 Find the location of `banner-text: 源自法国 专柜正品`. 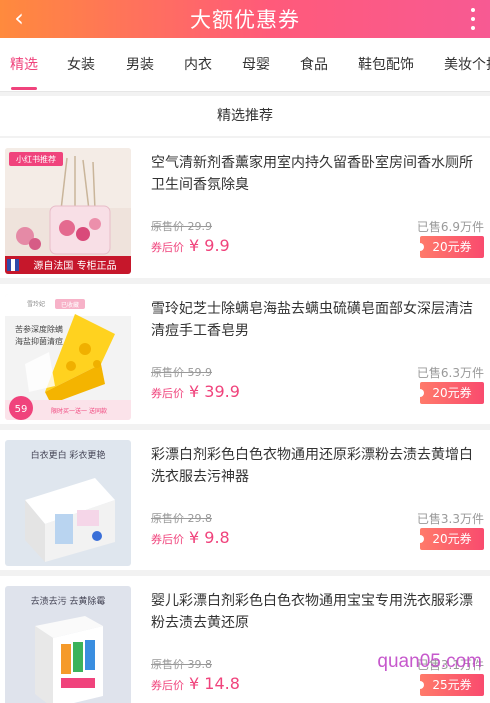

banner-text: 源自法国 专柜正品 is located at coordinates (74, 265).